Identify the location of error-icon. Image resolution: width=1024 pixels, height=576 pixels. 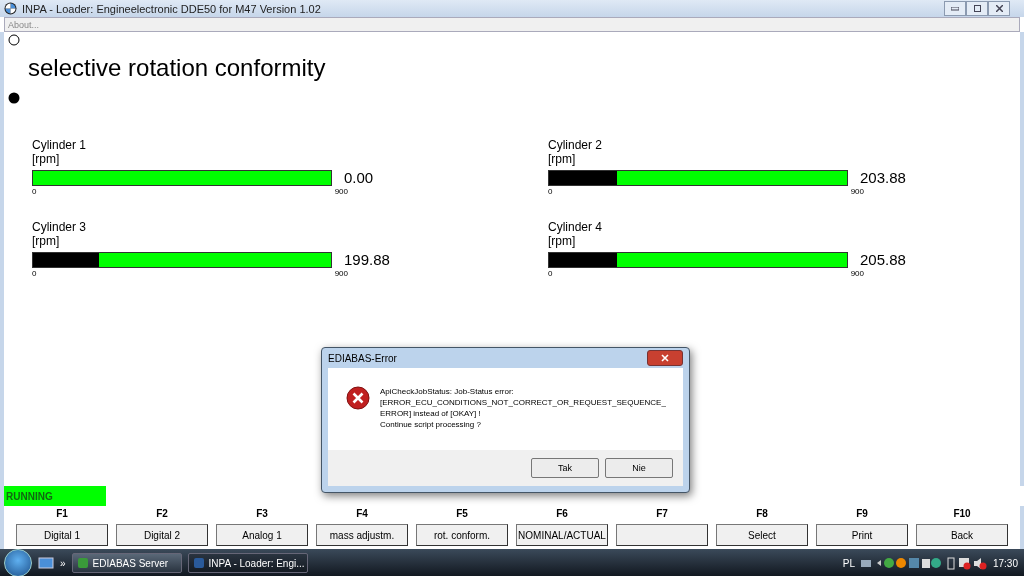
(358, 398).